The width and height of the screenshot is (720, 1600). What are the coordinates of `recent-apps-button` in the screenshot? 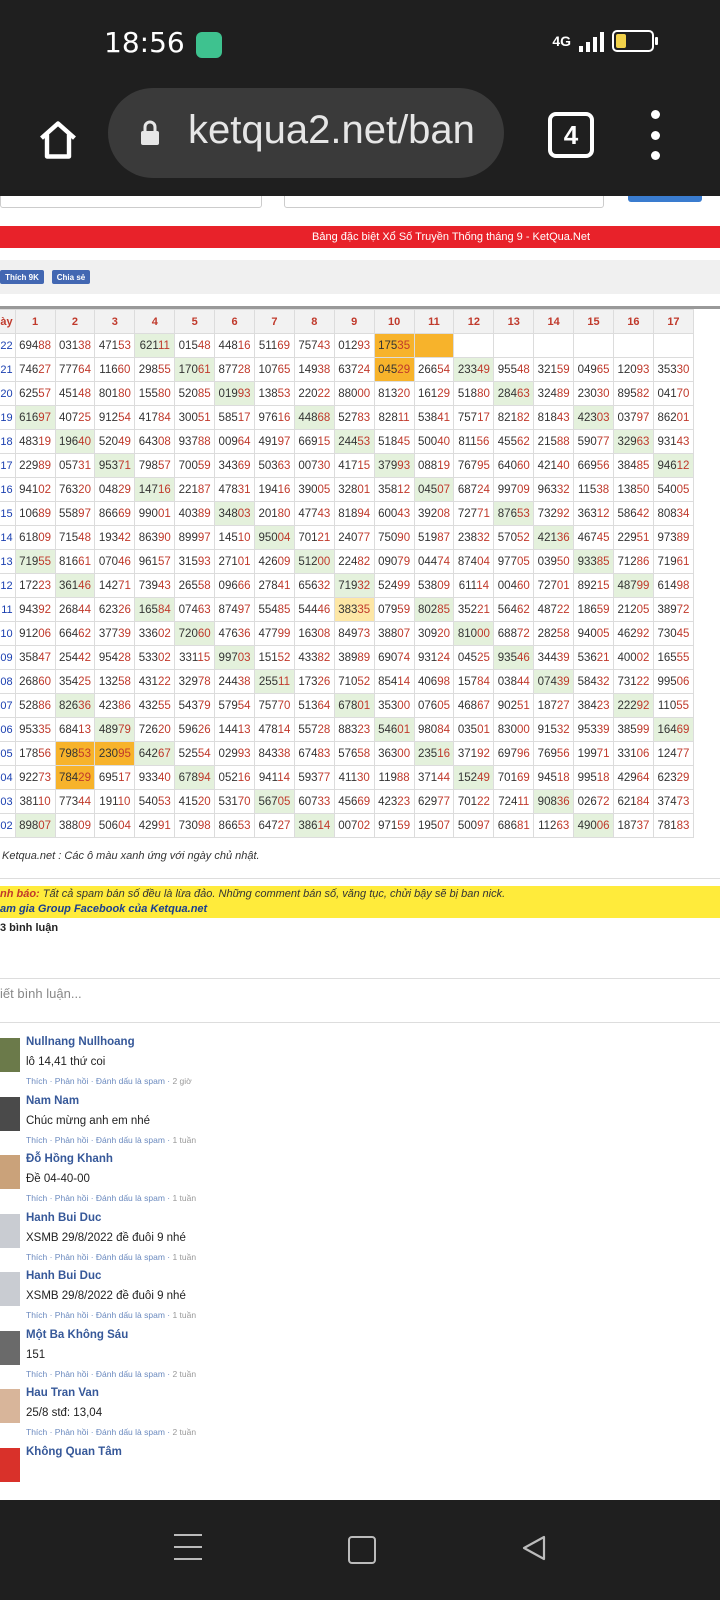 It's located at (188, 1547).